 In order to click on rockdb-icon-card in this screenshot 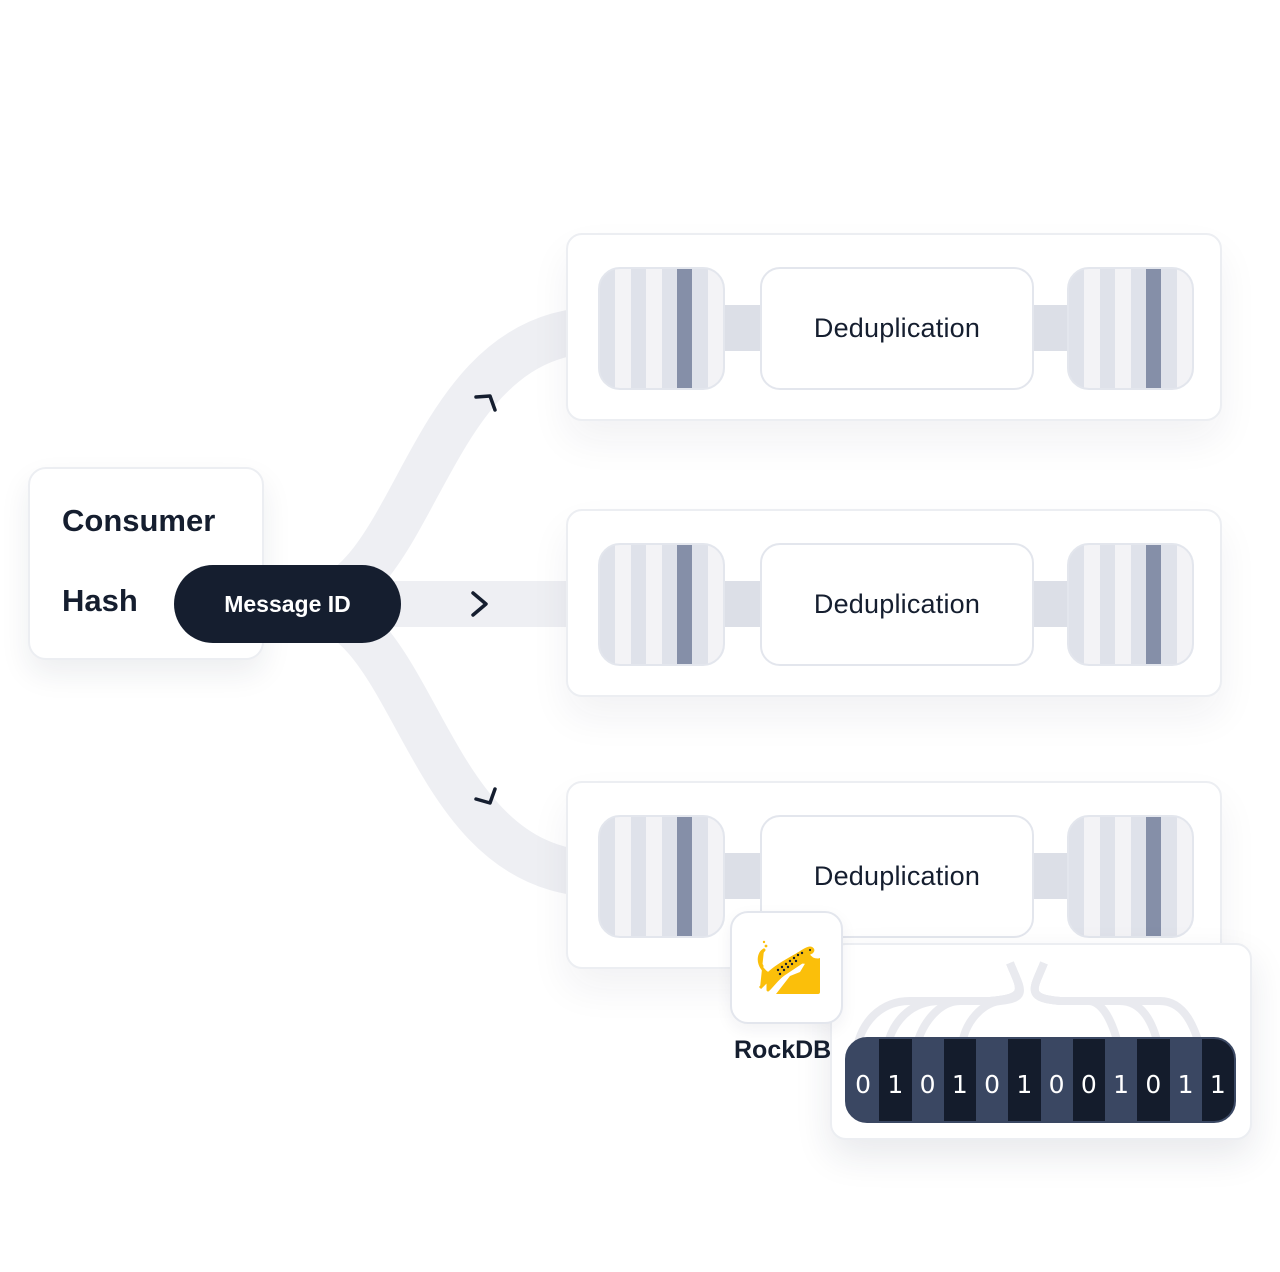, I will do `click(786, 967)`.